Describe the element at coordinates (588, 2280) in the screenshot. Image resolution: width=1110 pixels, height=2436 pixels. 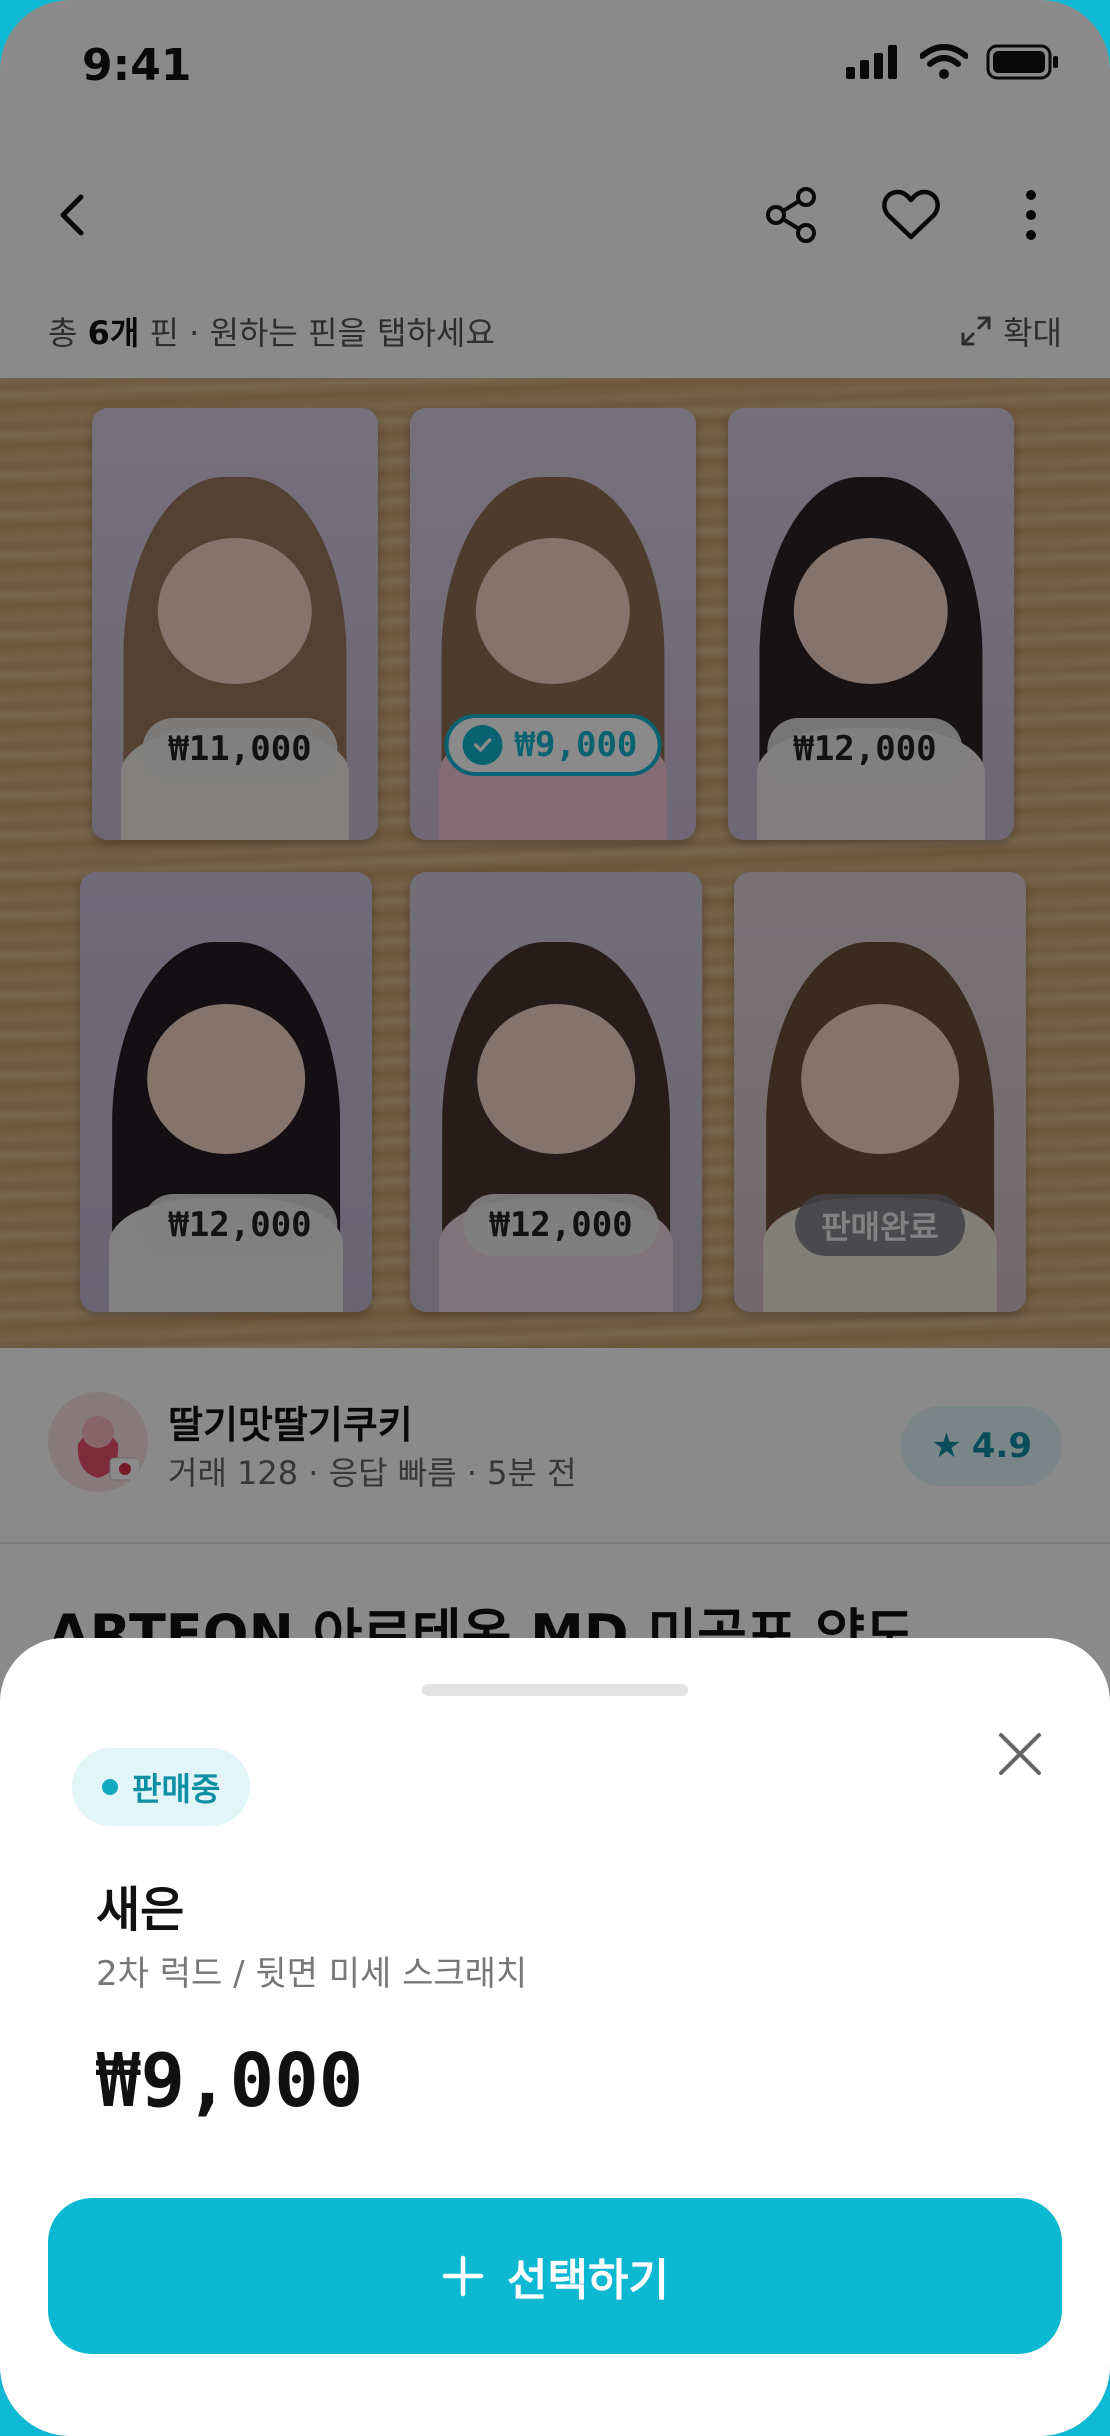
I see `select-button-label: 선택하기` at that location.